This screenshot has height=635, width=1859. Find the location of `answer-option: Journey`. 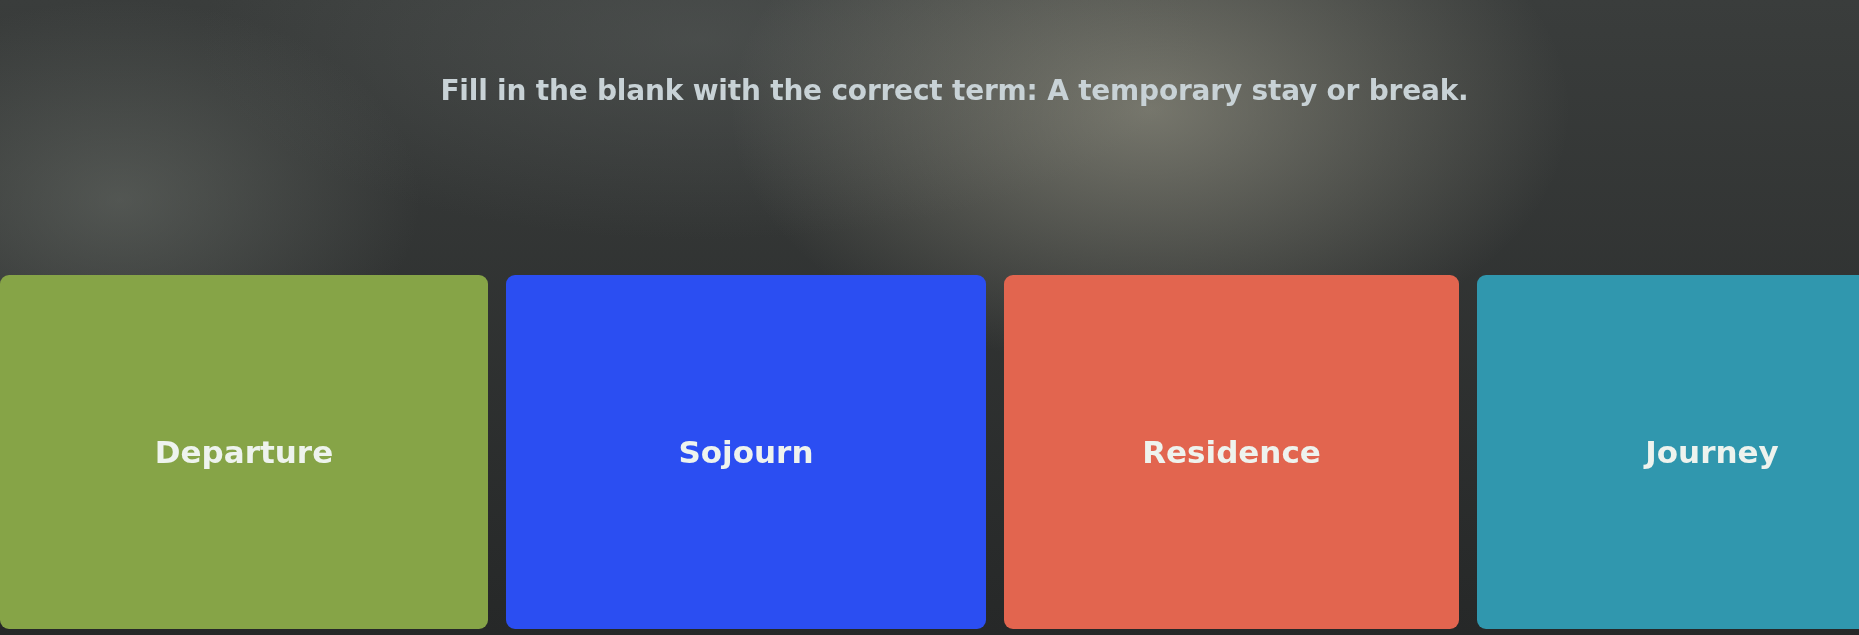

answer-option: Journey is located at coordinates (1668, 452).